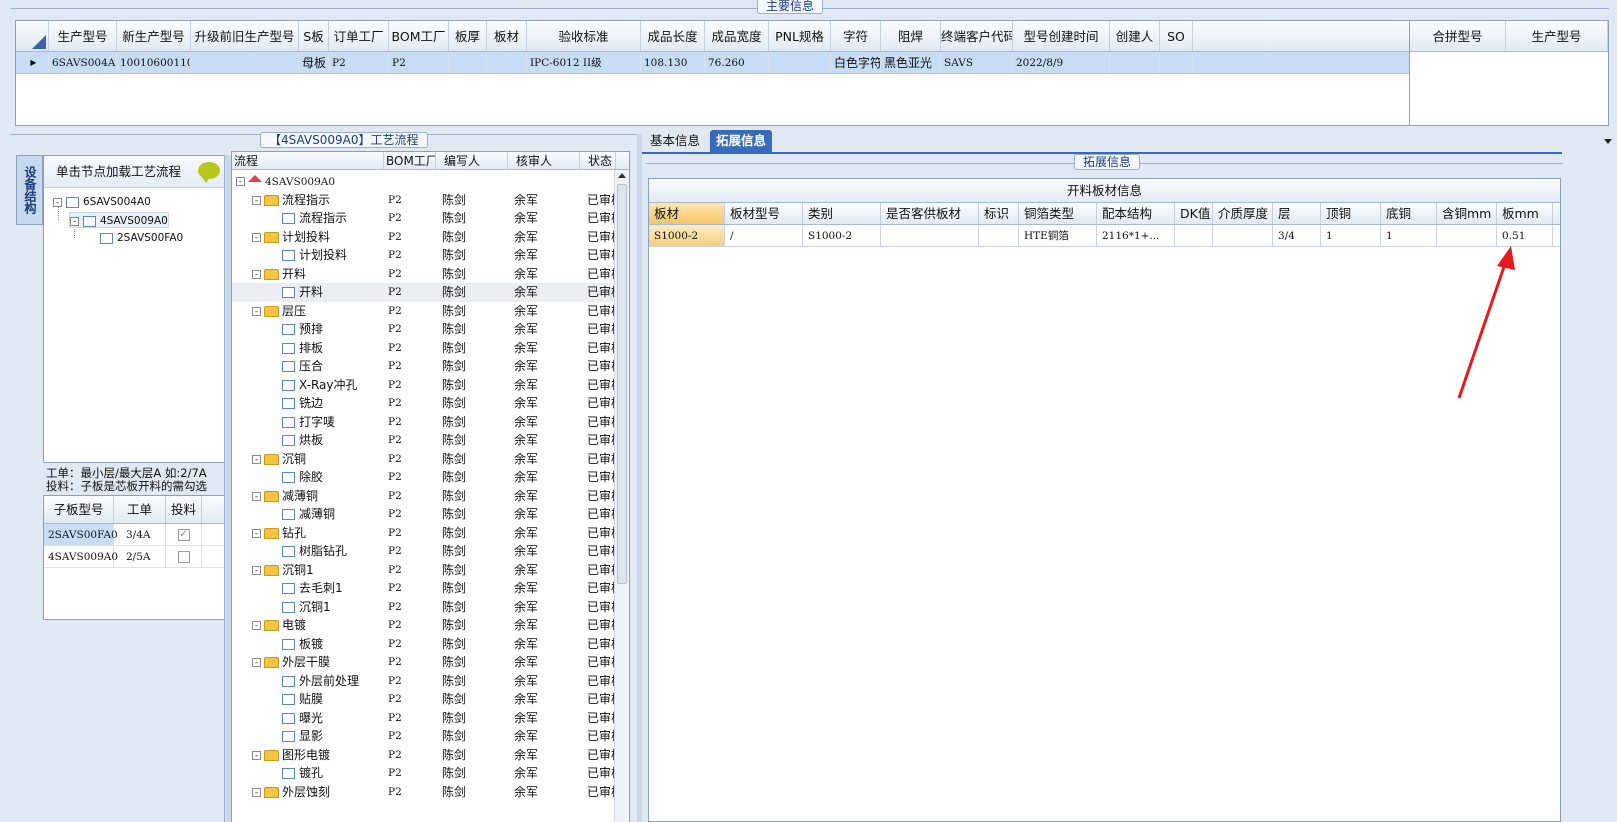 This screenshot has width=1617, height=822. Describe the element at coordinates (1058, 235) in the screenshot. I see `cell: HTE铜箔` at that location.